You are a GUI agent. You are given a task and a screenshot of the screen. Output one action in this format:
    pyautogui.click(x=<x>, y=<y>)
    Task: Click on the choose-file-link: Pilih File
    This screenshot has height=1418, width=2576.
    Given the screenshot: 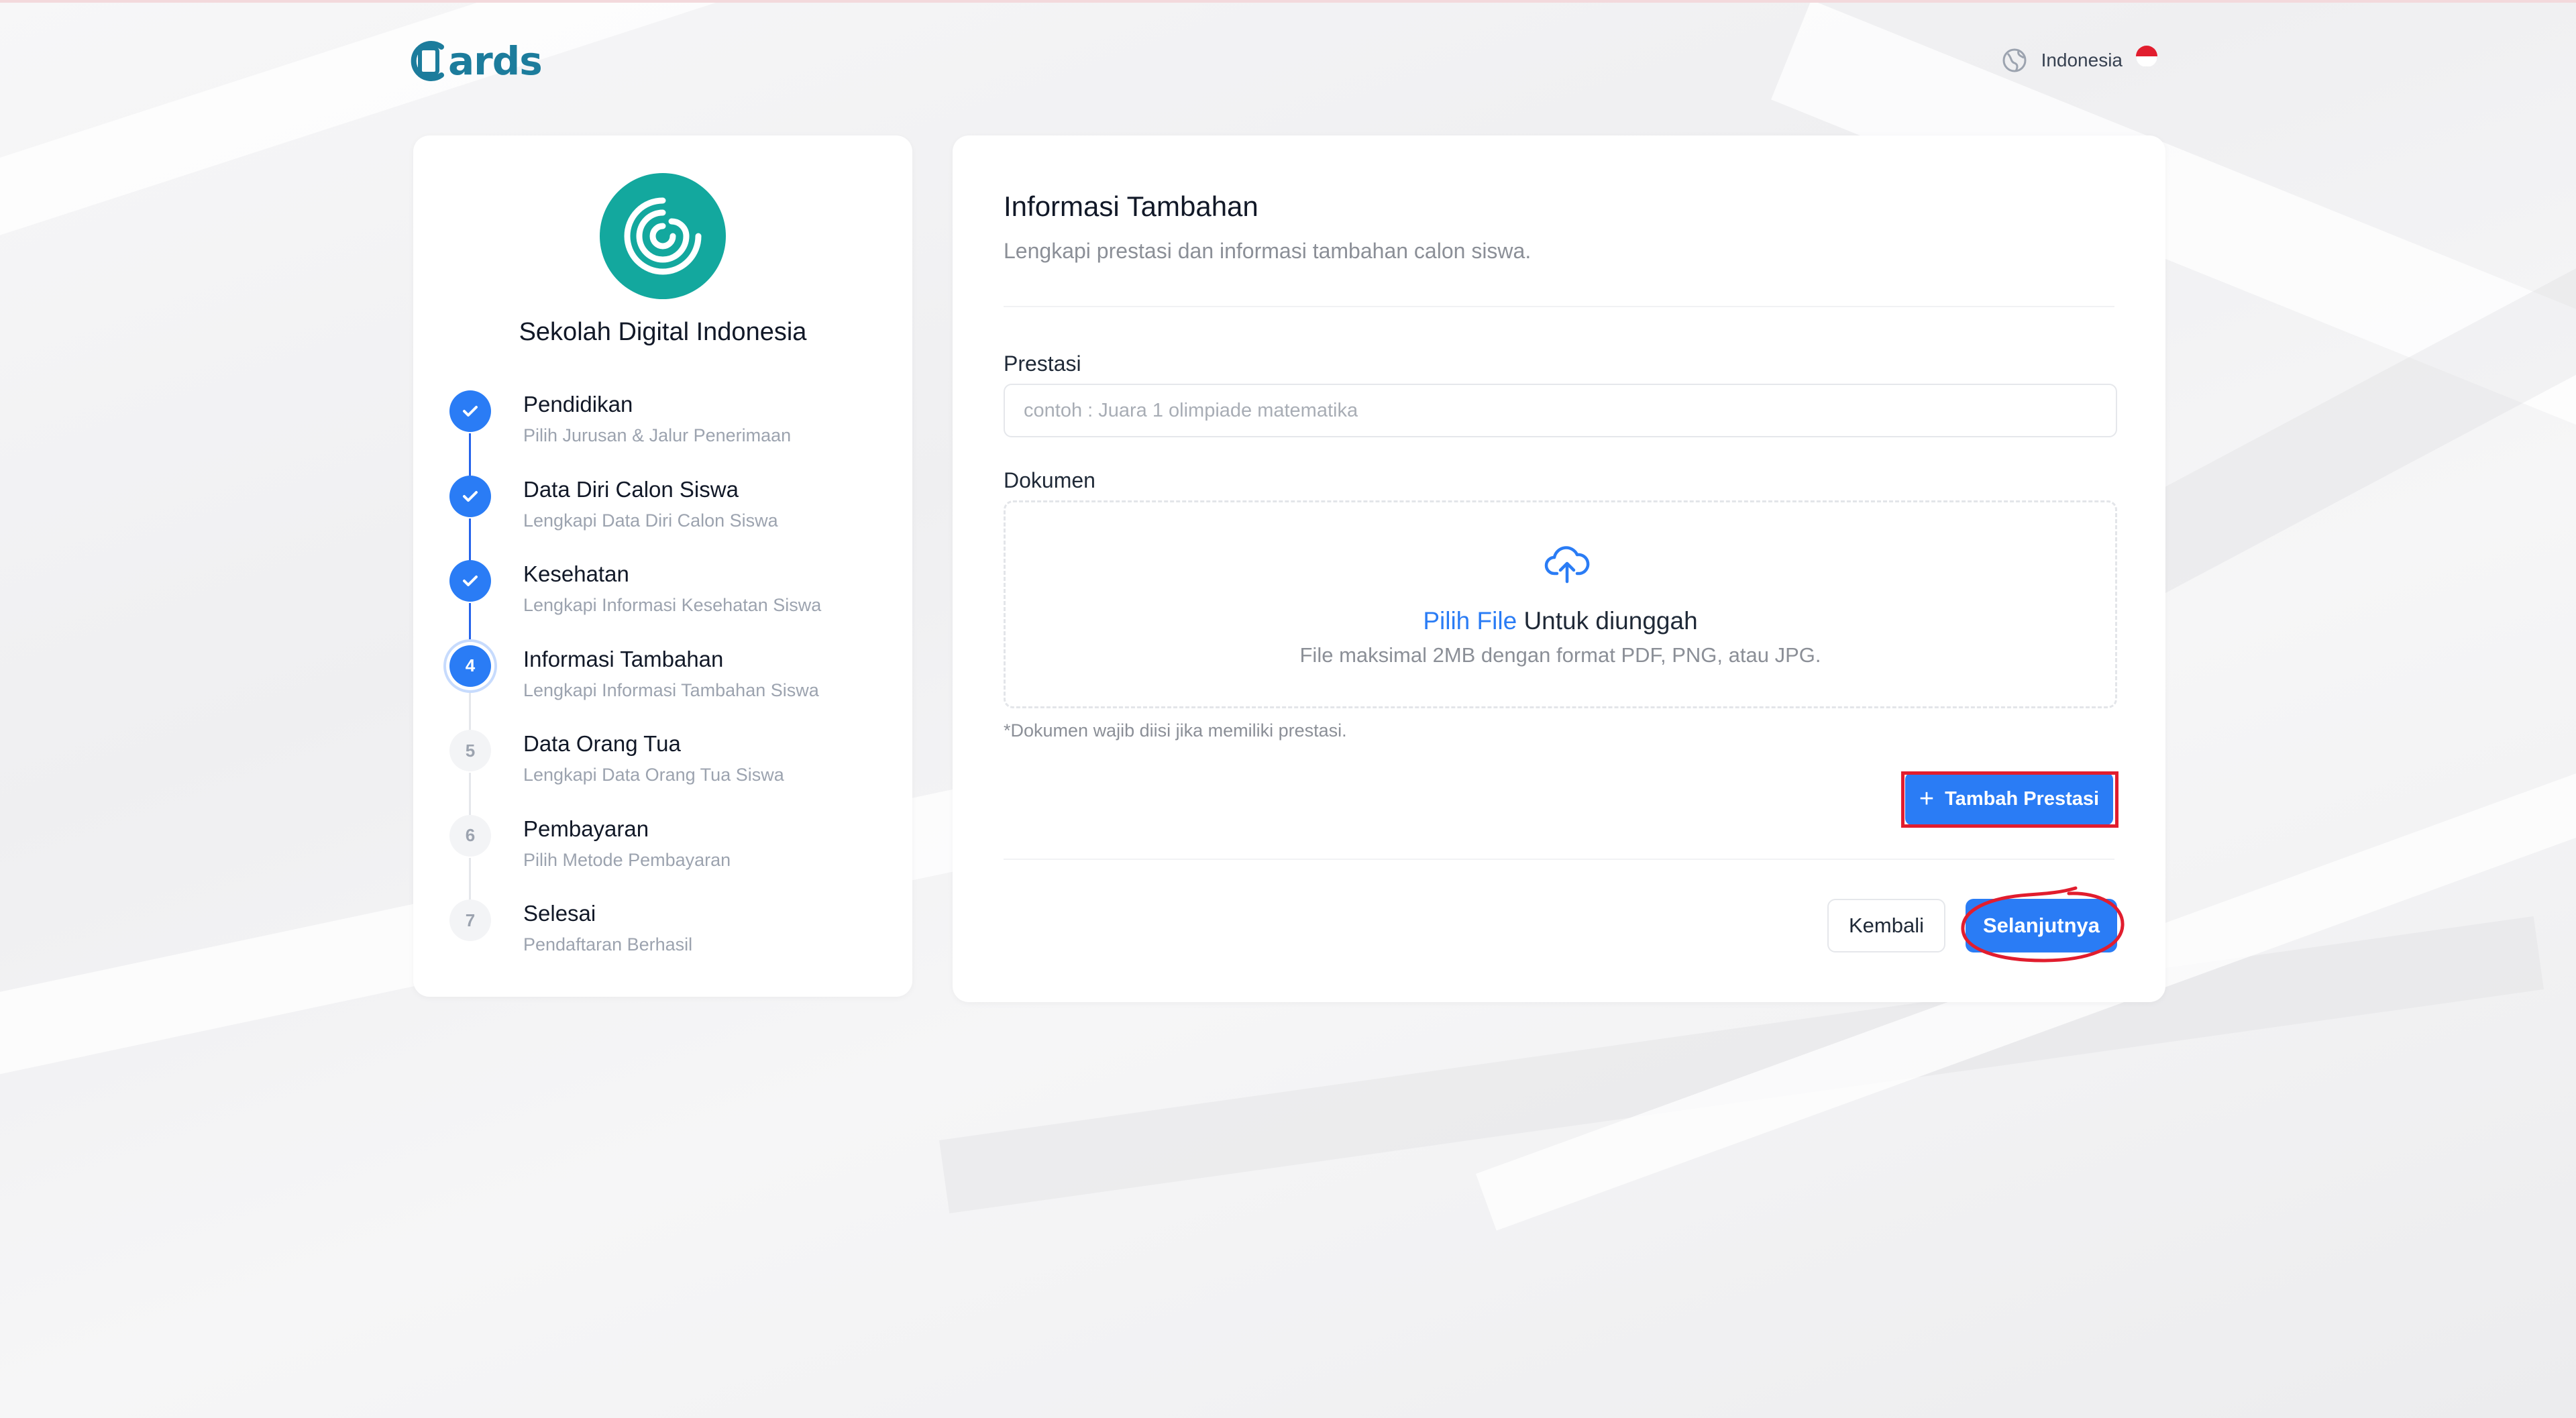 What is the action you would take?
    pyautogui.click(x=1470, y=621)
    